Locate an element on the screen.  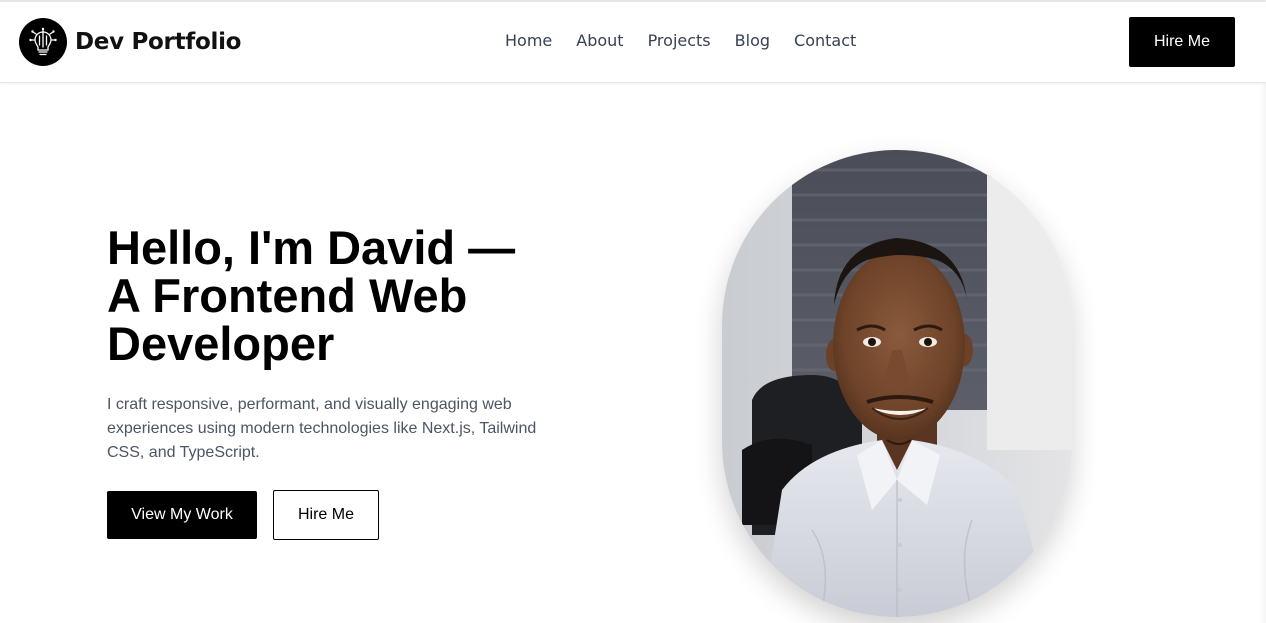
nav-item-projects: Projects is located at coordinates (679, 40).